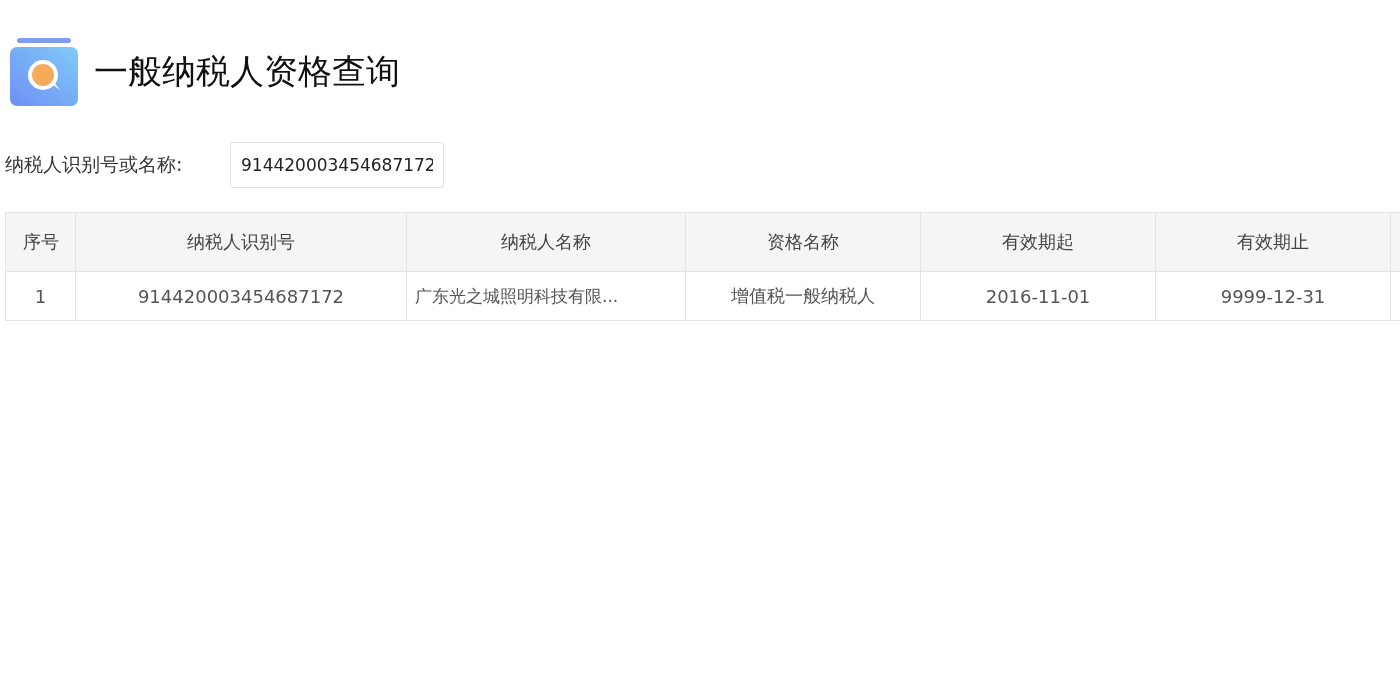  What do you see at coordinates (247, 71) in the screenshot?
I see `page-title: 一般纳税人资格查询` at bounding box center [247, 71].